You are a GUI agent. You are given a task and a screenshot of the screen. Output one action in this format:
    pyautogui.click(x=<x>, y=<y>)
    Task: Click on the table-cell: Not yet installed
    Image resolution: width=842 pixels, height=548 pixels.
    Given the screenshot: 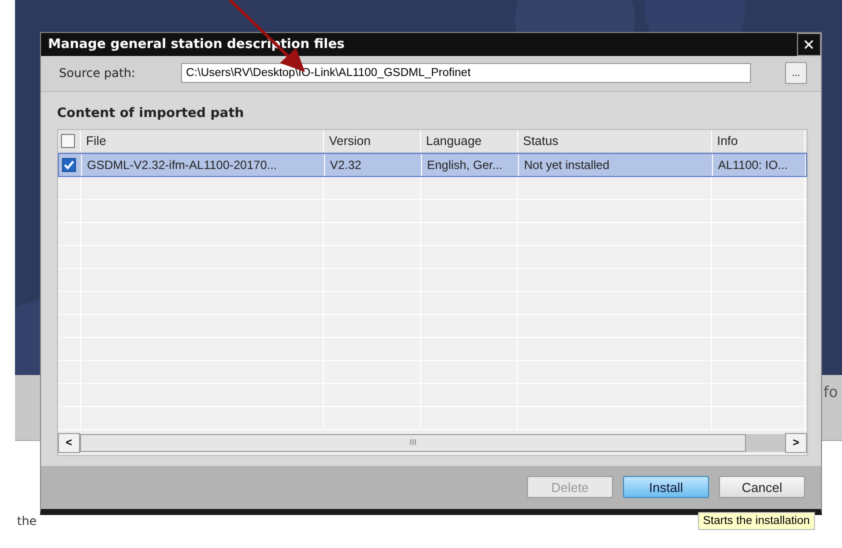 What is the action you would take?
    pyautogui.click(x=616, y=165)
    